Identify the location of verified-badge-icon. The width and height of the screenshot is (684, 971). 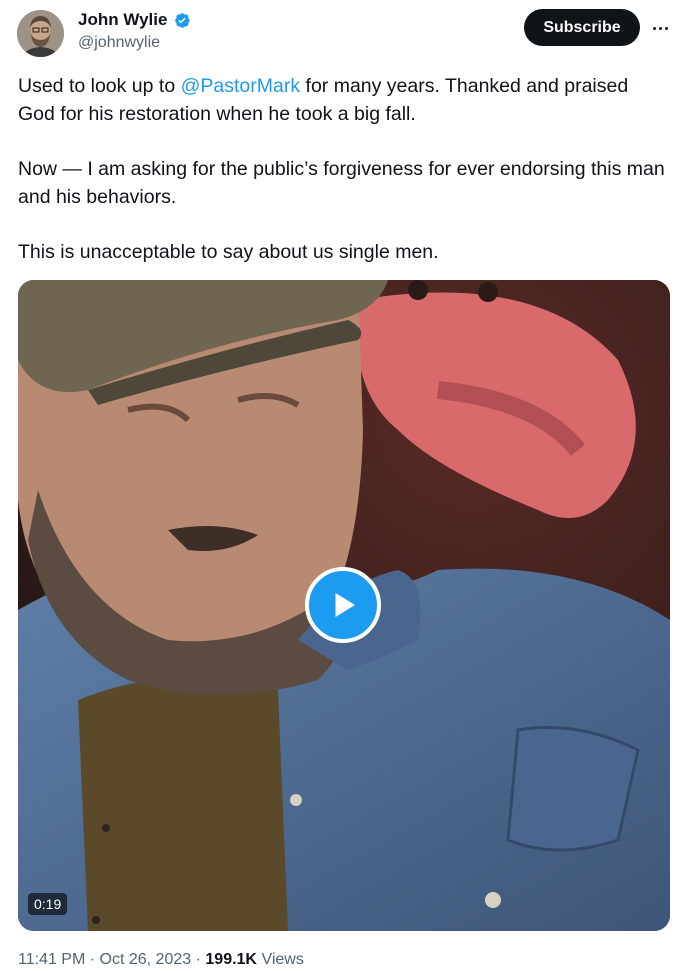
(181, 20).